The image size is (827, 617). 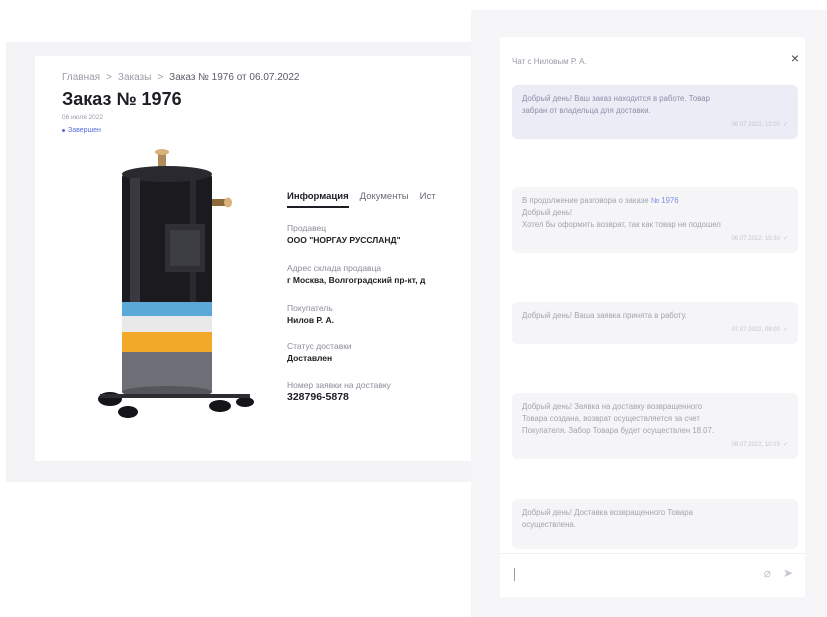 What do you see at coordinates (428, 198) in the screenshot?
I see `tab-history: Ист` at bounding box center [428, 198].